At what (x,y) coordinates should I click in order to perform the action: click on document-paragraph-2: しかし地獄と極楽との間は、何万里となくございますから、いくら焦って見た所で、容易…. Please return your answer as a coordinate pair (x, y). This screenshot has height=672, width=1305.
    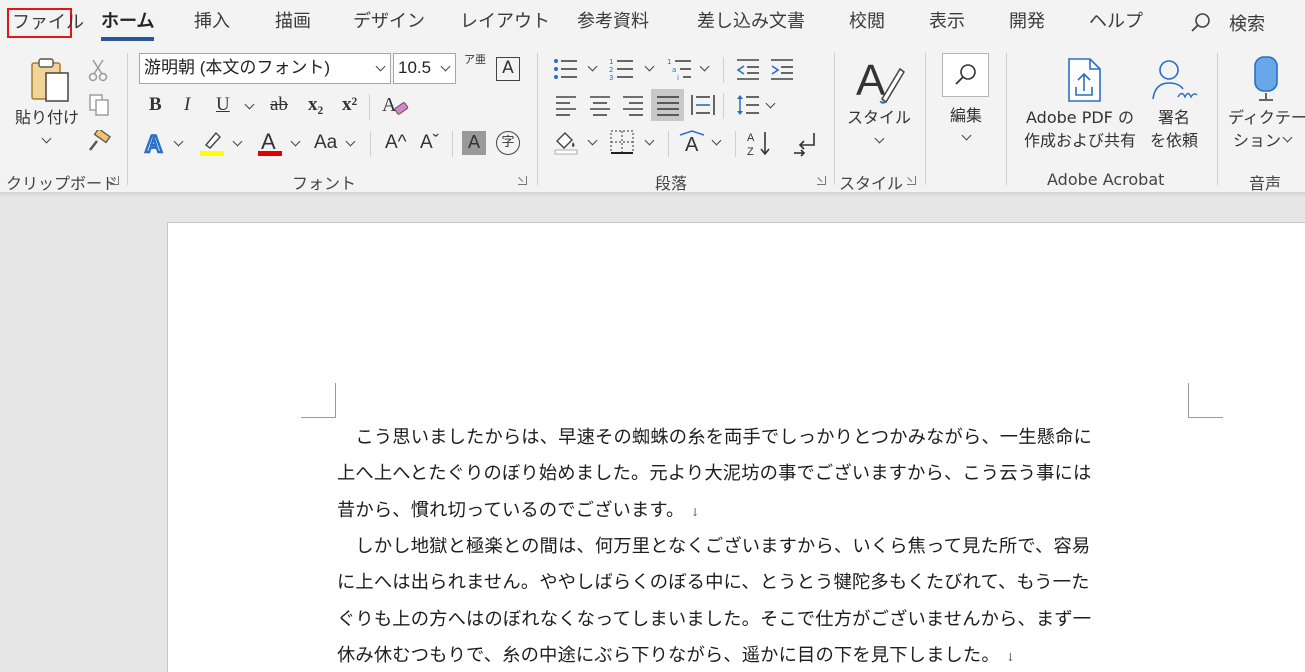
    Looking at the image, I should click on (763, 600).